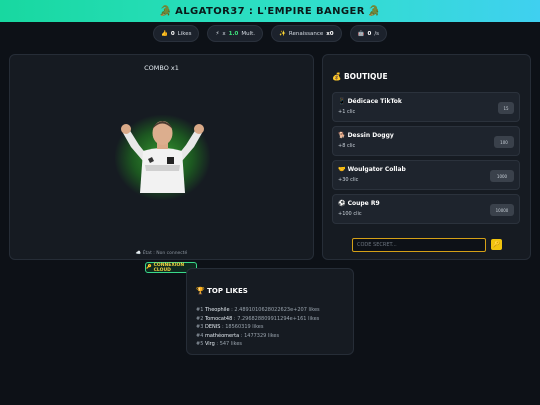  What do you see at coordinates (342, 135) in the screenshot?
I see `dog-icon: 🐕` at bounding box center [342, 135].